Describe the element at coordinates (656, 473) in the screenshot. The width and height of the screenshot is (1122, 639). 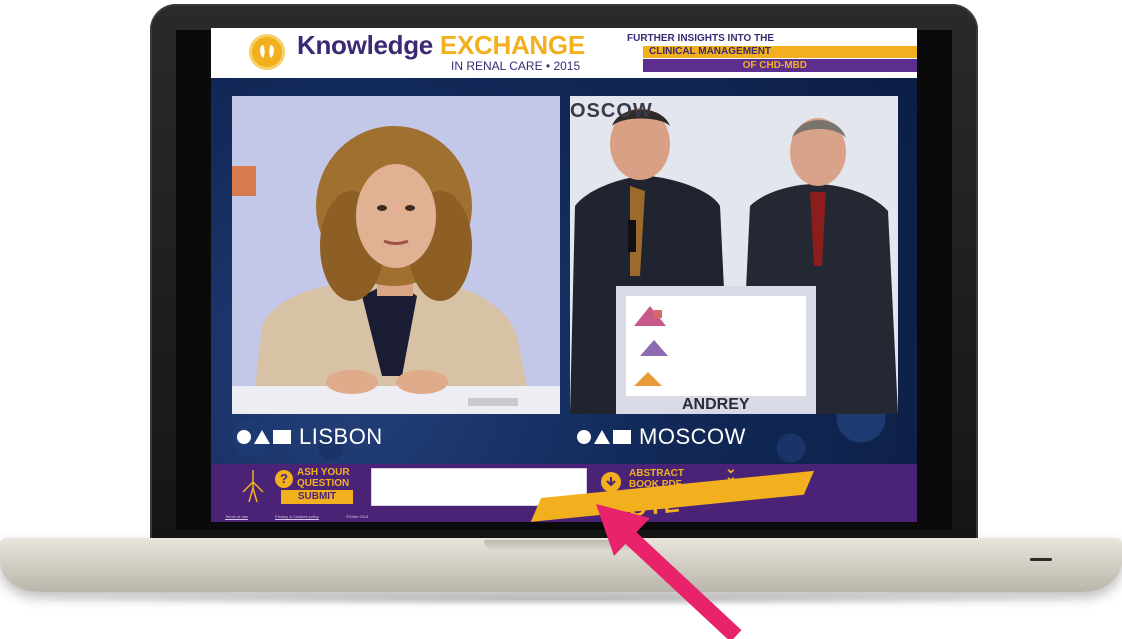
I see `abstract-line-1: ABSTRACT` at that location.